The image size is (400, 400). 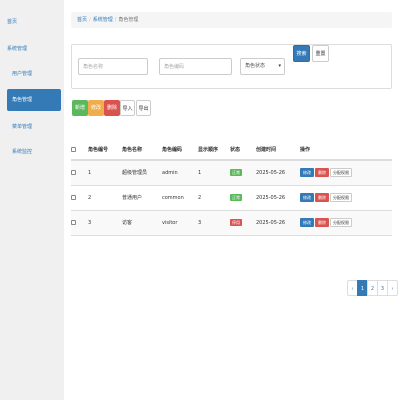 I want to click on sidebar-item-home: 首页, so click(x=32, y=22).